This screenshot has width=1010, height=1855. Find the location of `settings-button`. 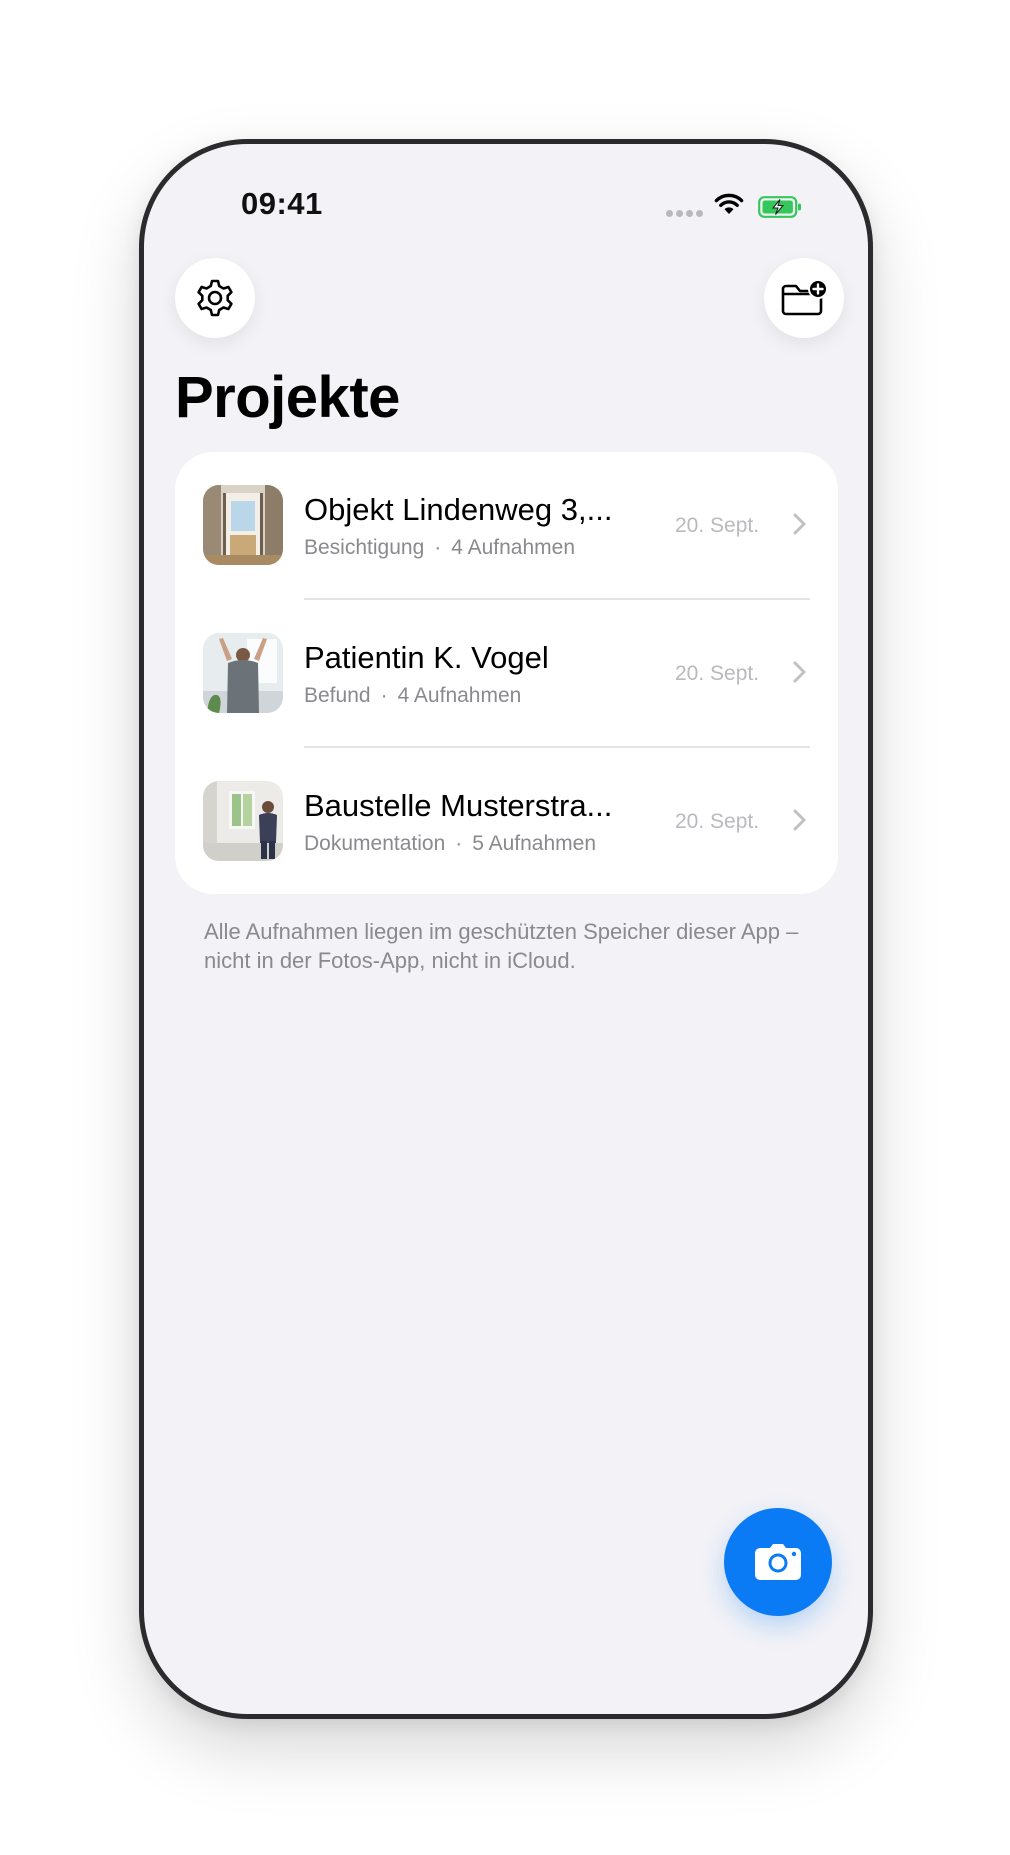

settings-button is located at coordinates (215, 298).